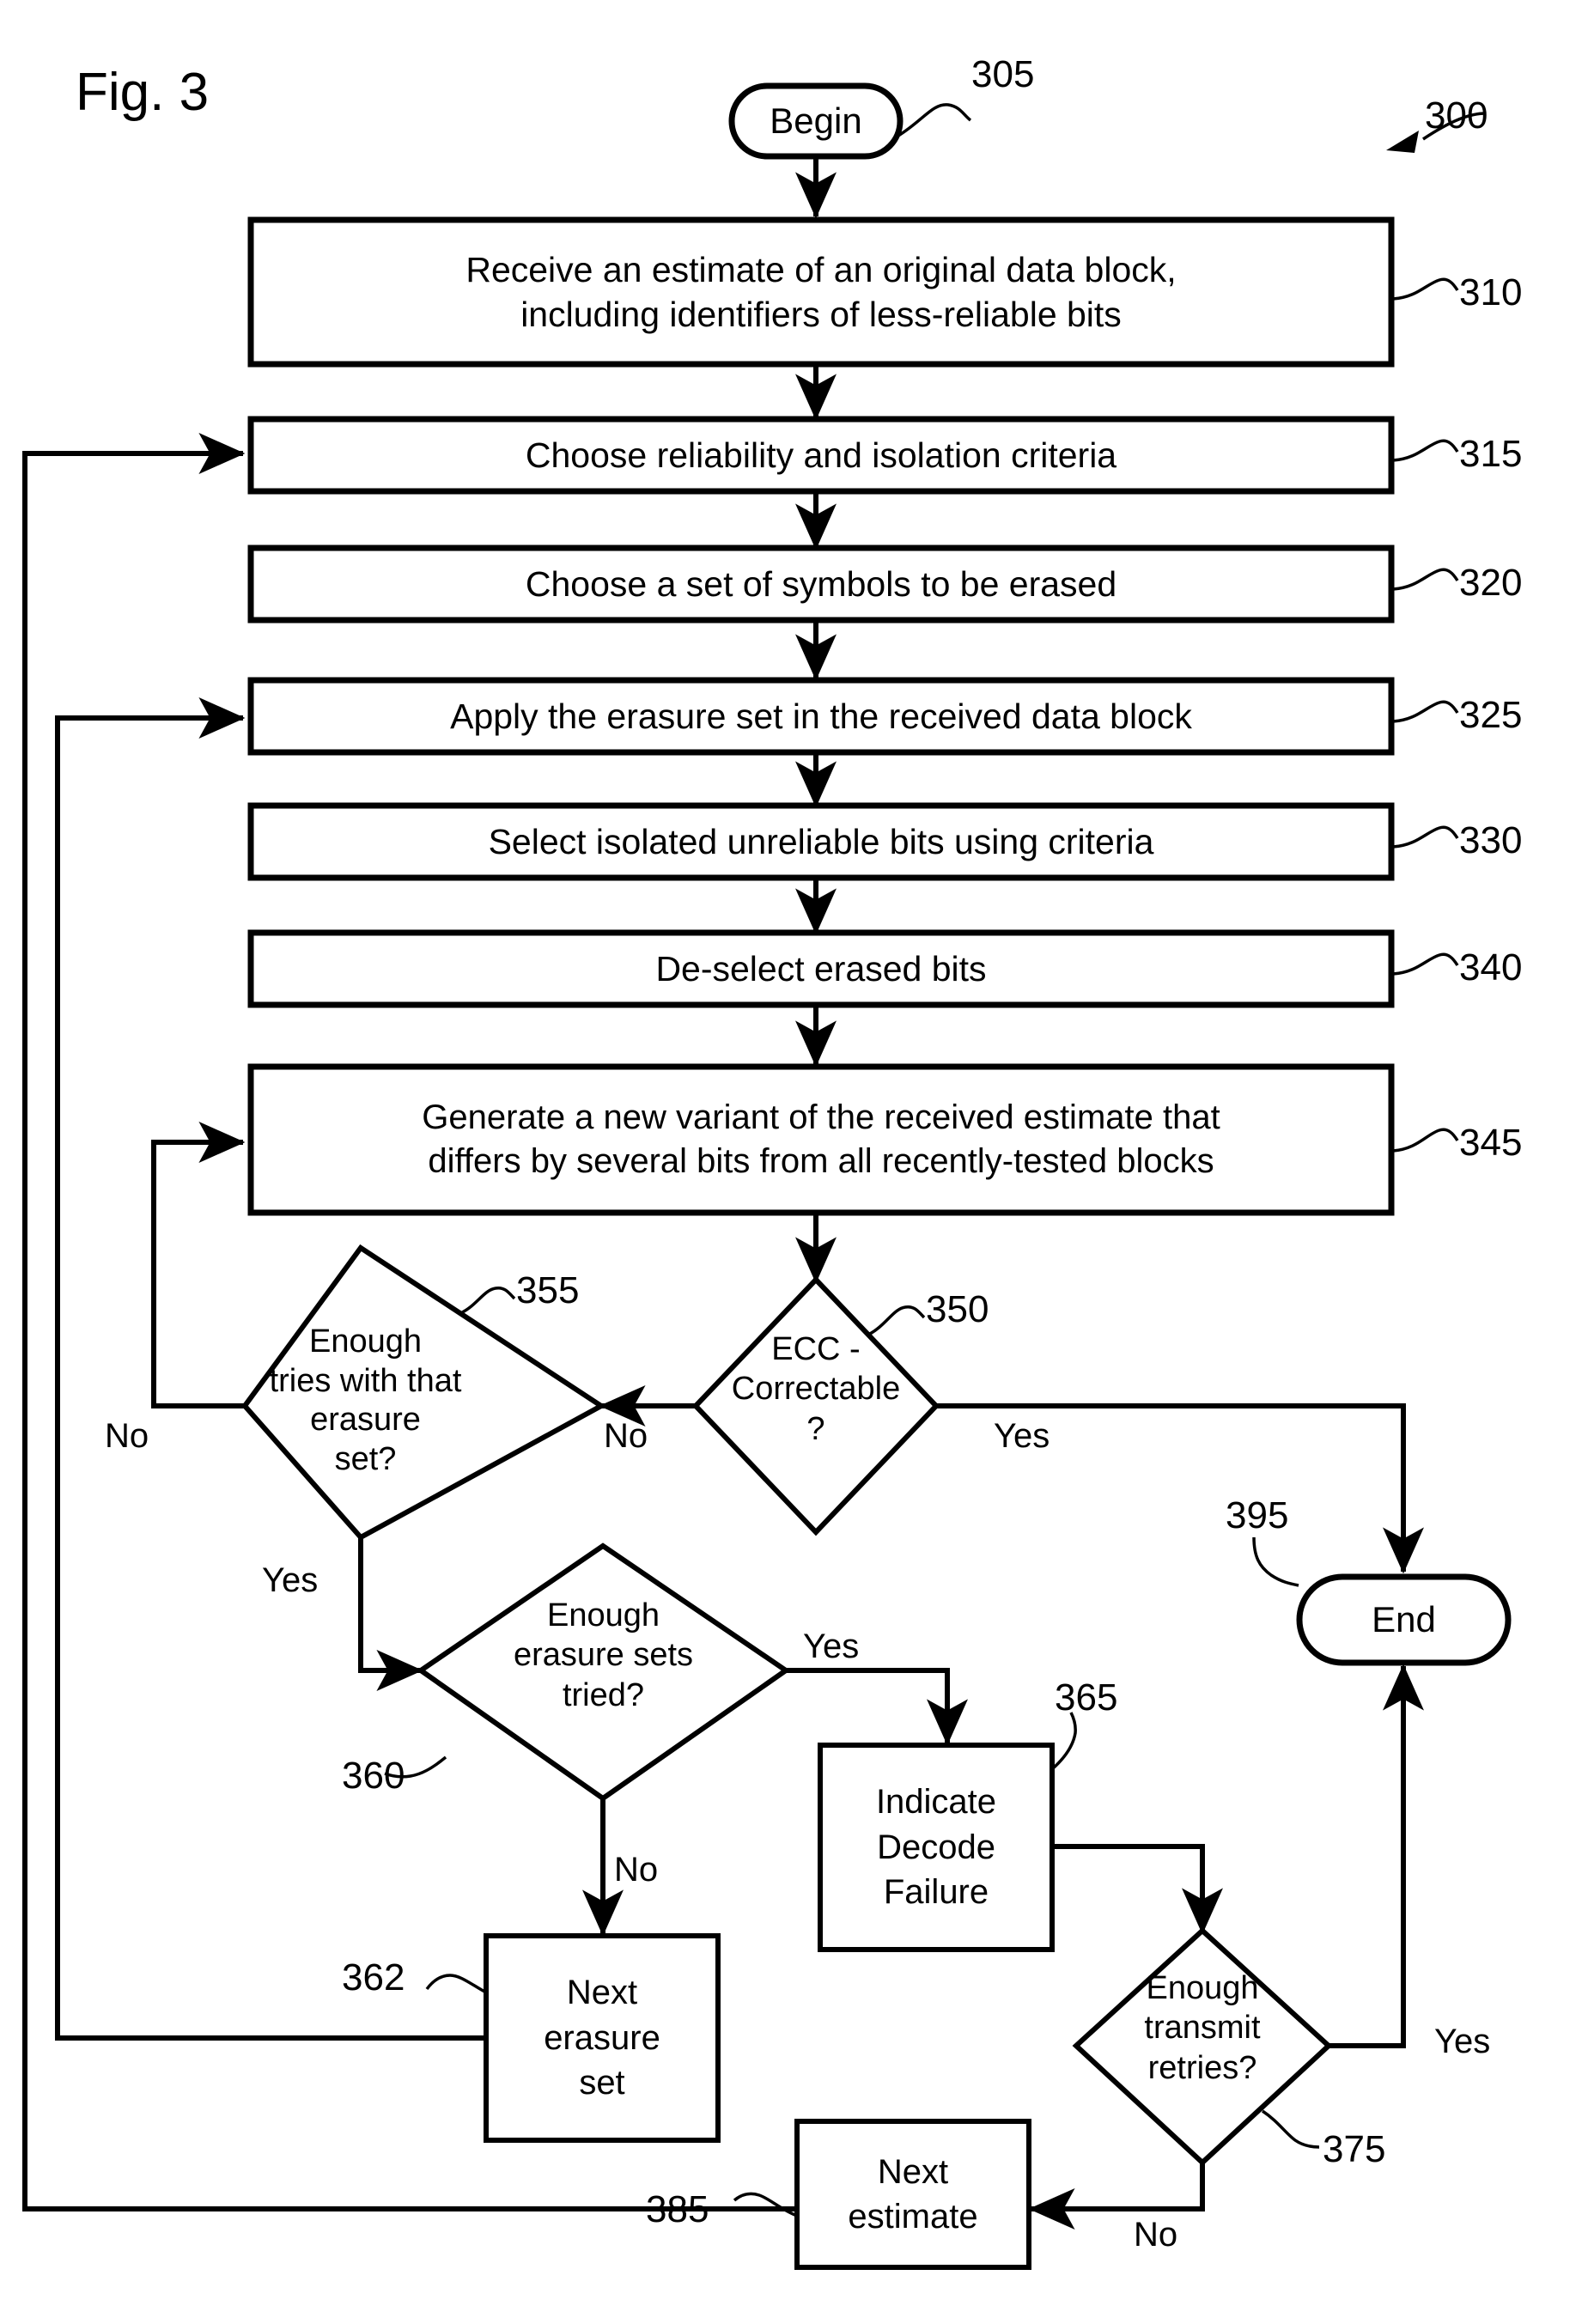 The image size is (1588, 2324). What do you see at coordinates (1022, 1436) in the screenshot?
I see `edge-label-350-yes: Yes` at bounding box center [1022, 1436].